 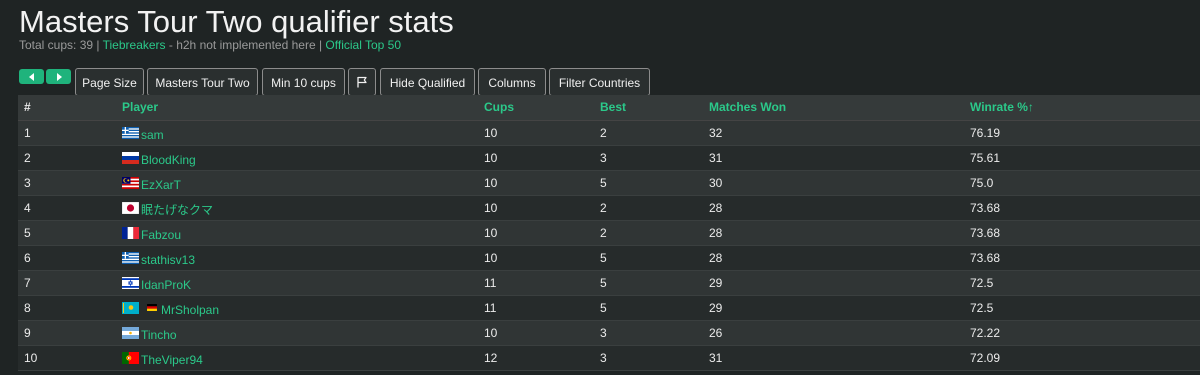 I want to click on player-name-link: EzXarT, so click(x=161, y=185).